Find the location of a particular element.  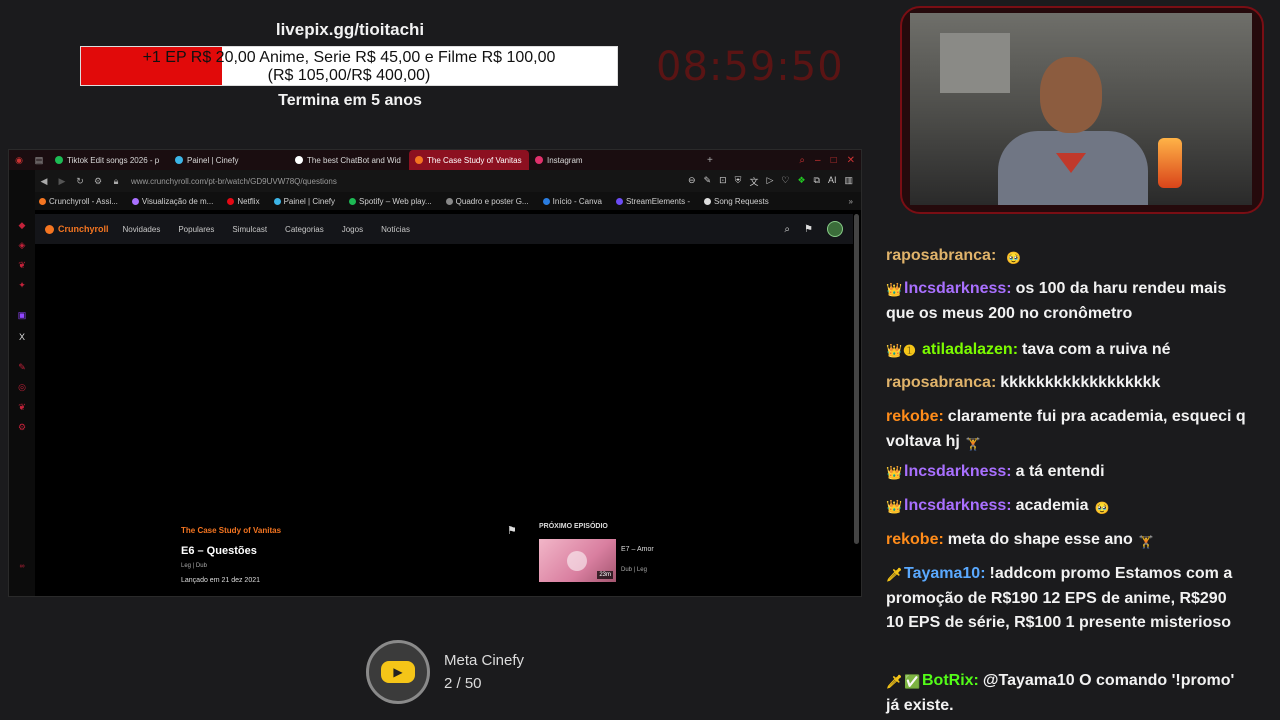

ai-icon: AI is located at coordinates (832, 181).